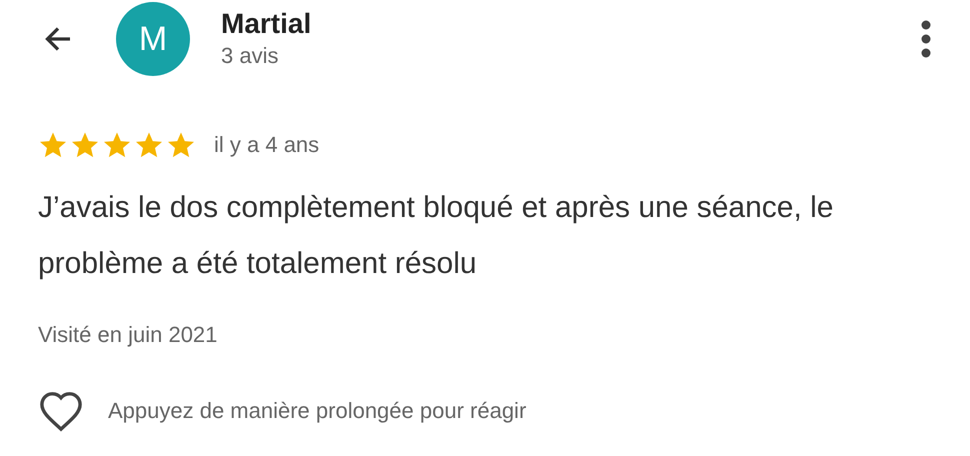 The height and width of the screenshot is (456, 970). I want to click on more-menu-button, so click(926, 39).